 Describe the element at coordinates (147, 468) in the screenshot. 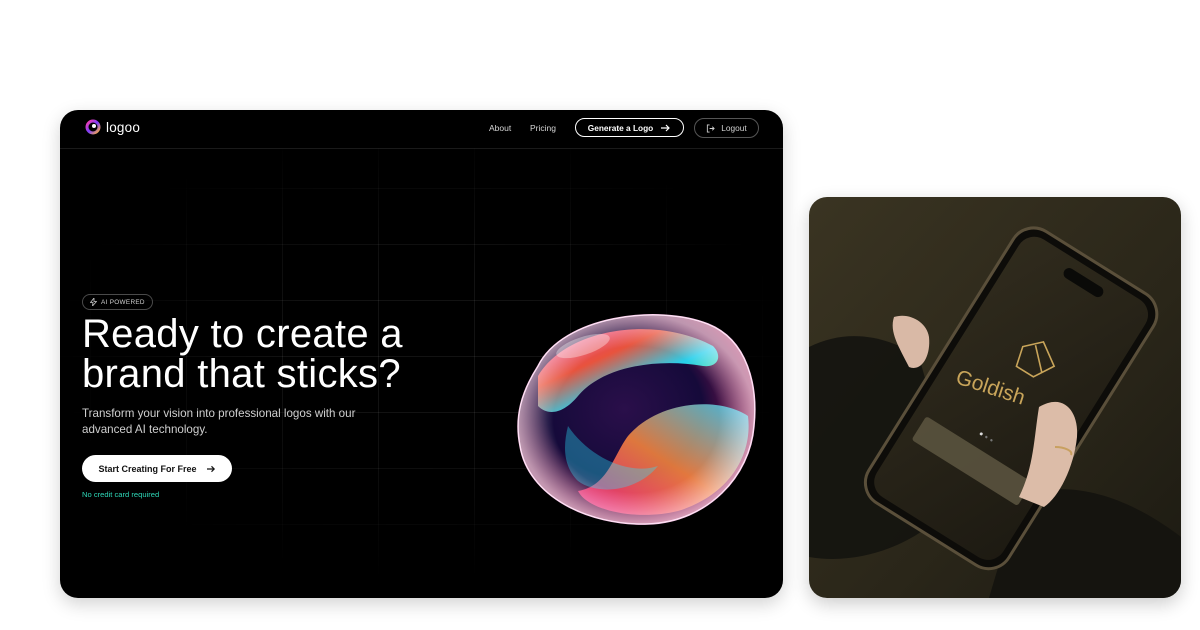

I see `start-creating-label: Start Creating For Free` at that location.